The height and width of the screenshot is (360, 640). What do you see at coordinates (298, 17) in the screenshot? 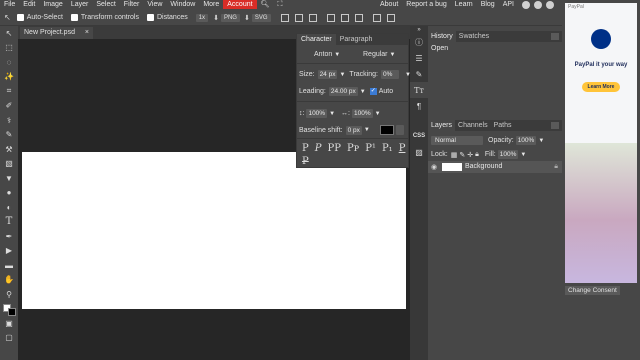
I see `align-center-icon` at bounding box center [298, 17].